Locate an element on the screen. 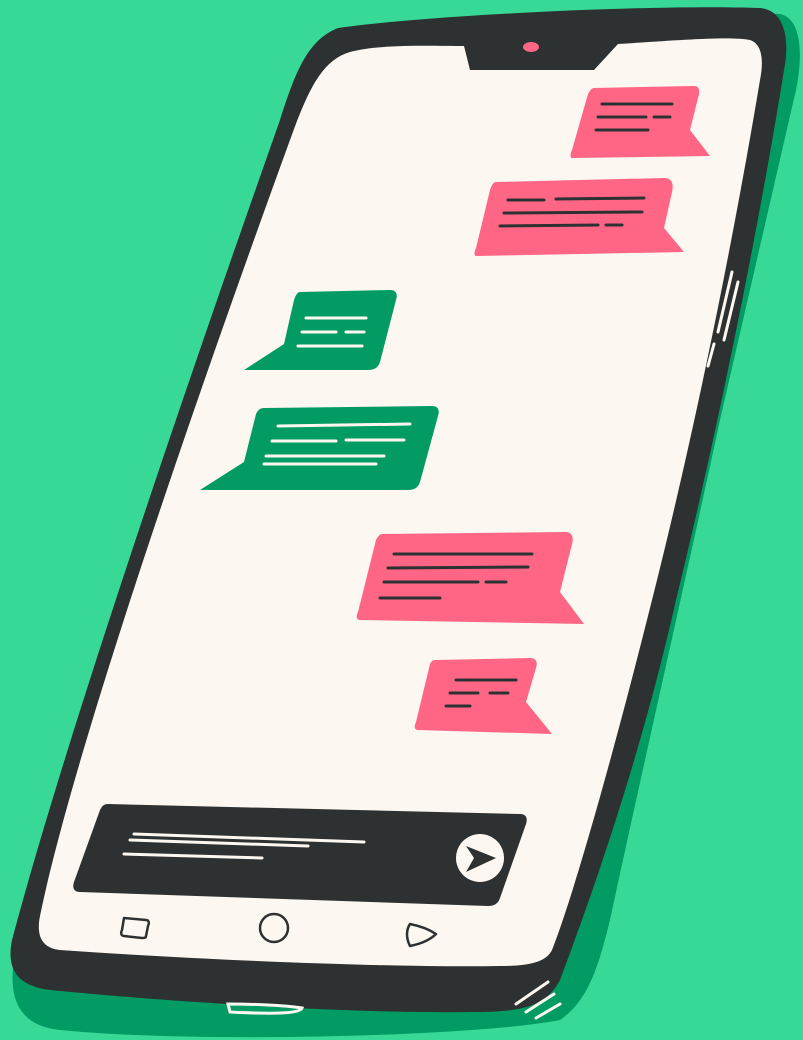 The image size is (803, 1040). send-button is located at coordinates (480, 858).